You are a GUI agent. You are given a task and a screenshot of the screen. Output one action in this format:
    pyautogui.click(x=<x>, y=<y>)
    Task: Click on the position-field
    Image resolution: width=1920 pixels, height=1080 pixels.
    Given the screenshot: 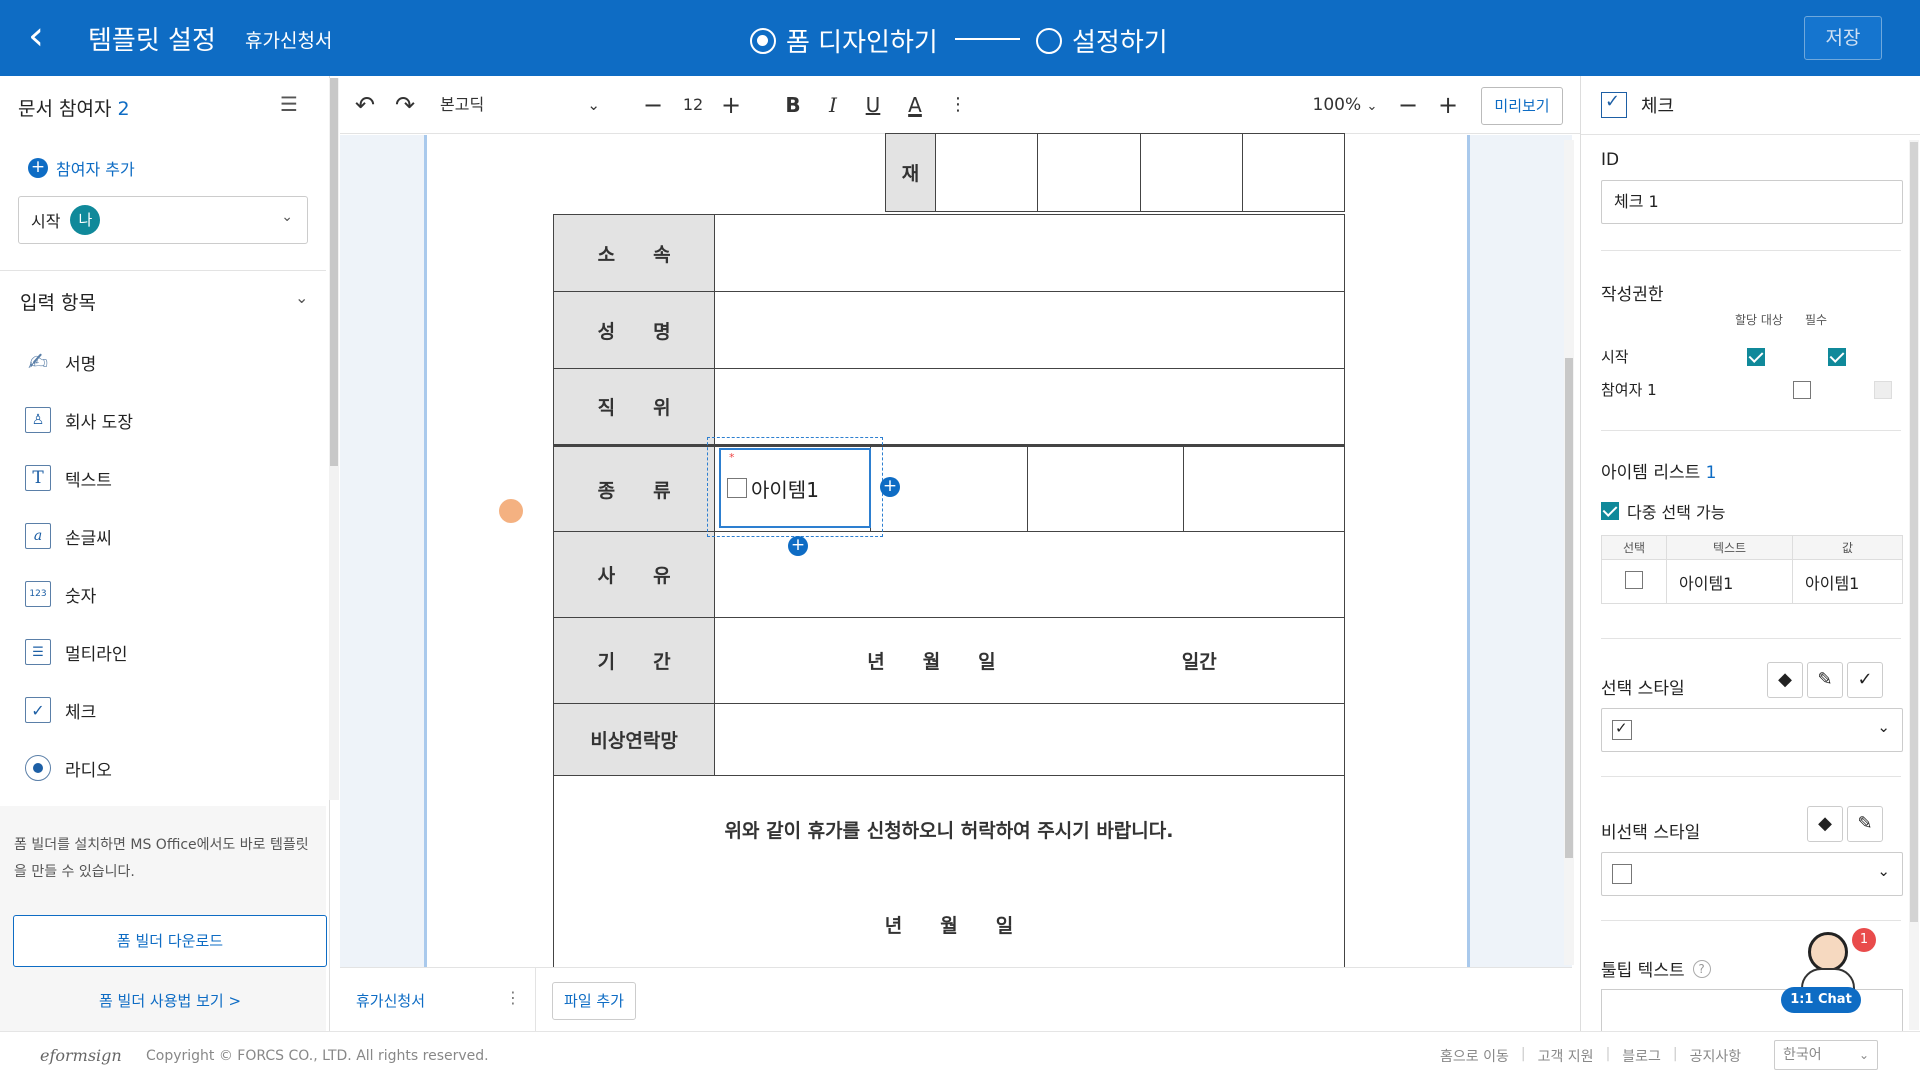 What is the action you would take?
    pyautogui.click(x=1029, y=407)
    